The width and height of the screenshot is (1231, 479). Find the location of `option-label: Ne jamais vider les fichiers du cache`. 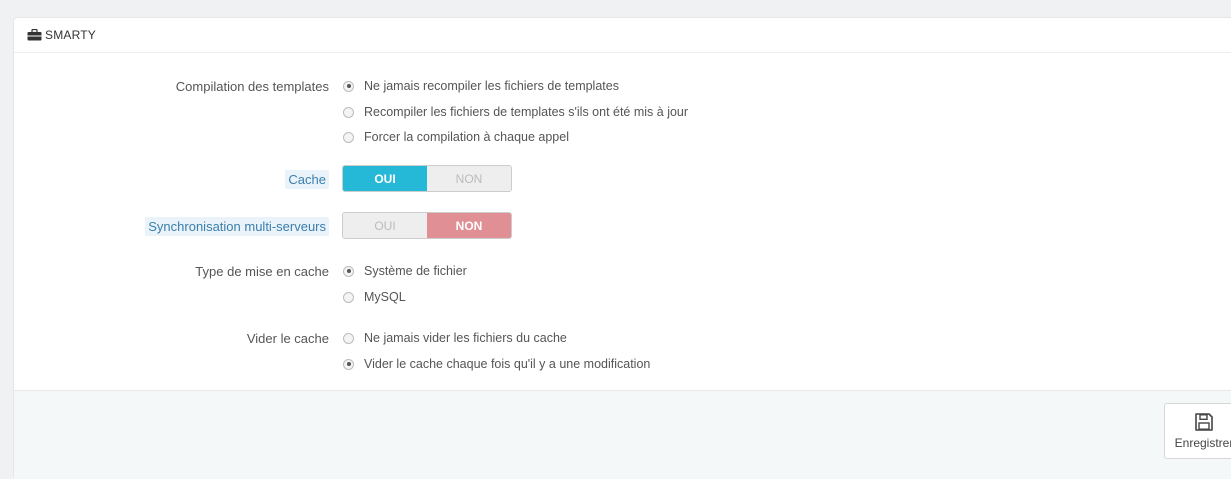

option-label: Ne jamais vider les fichiers du cache is located at coordinates (465, 338).